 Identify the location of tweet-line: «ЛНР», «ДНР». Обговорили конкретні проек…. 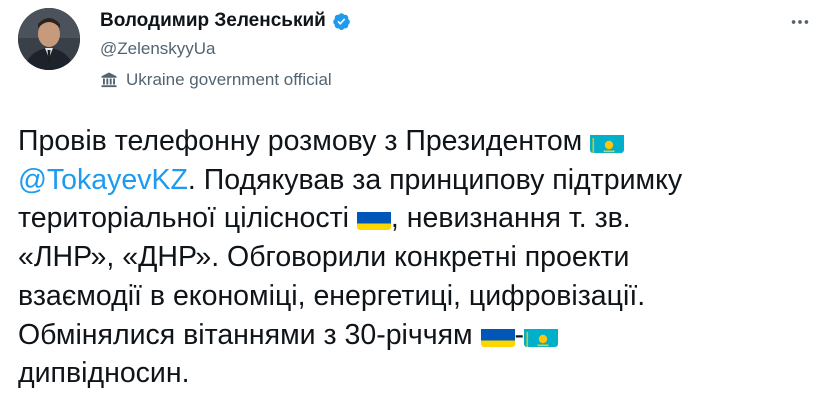
(418, 257).